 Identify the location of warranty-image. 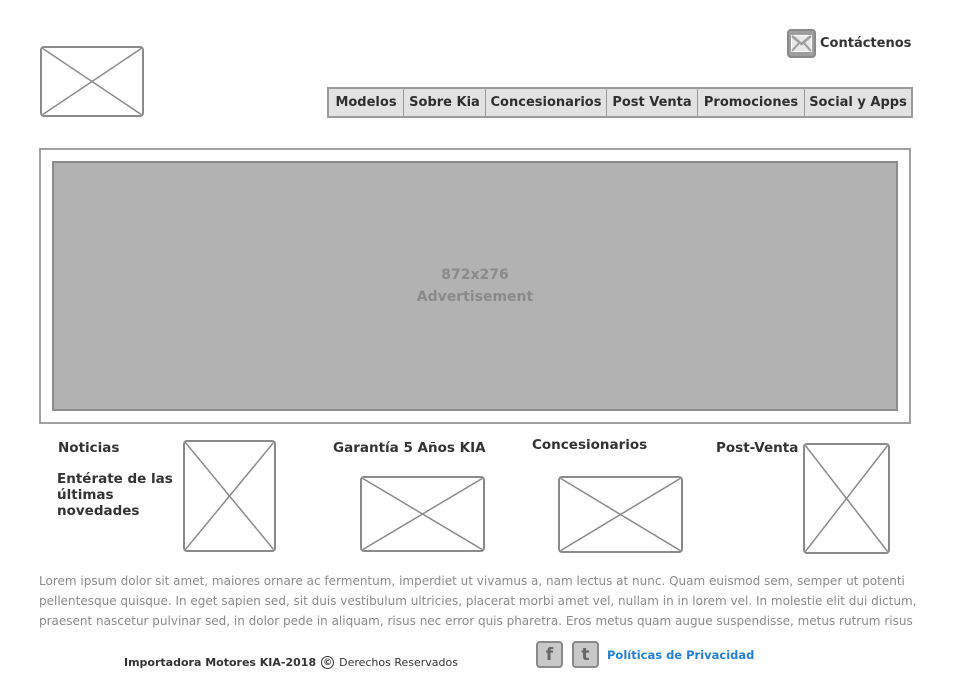
(422, 514).